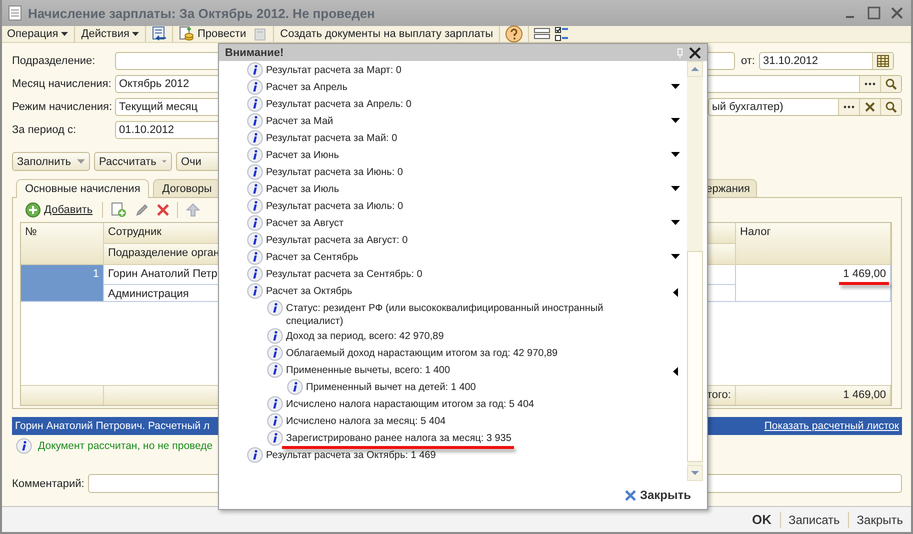  I want to click on message-text: Результат расчета за Июнь: 0, so click(334, 173).